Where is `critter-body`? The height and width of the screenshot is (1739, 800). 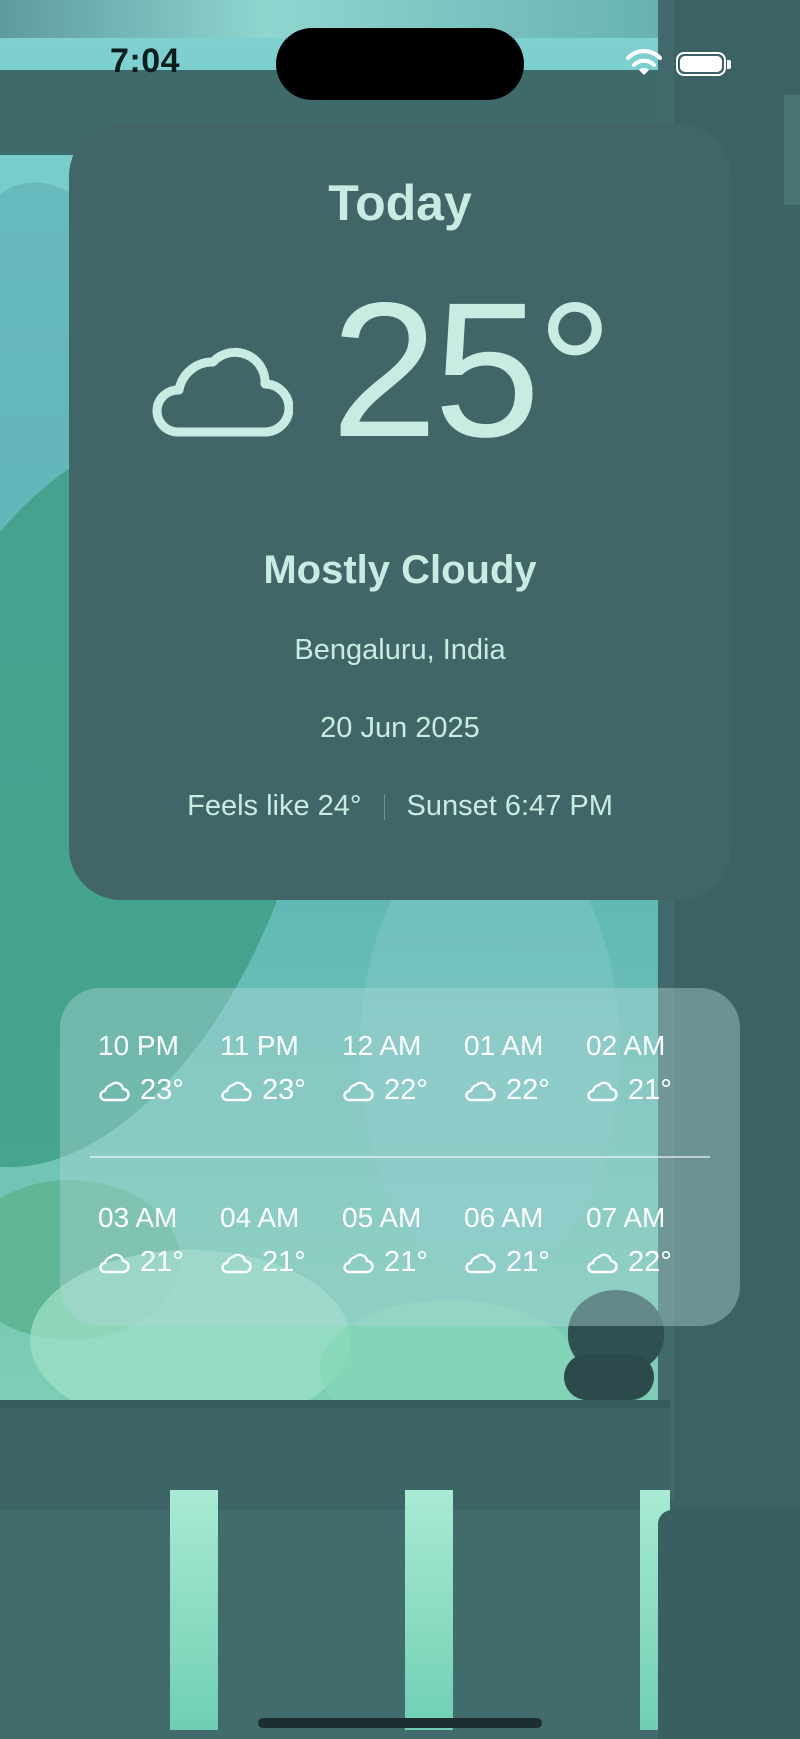 critter-body is located at coordinates (609, 1377).